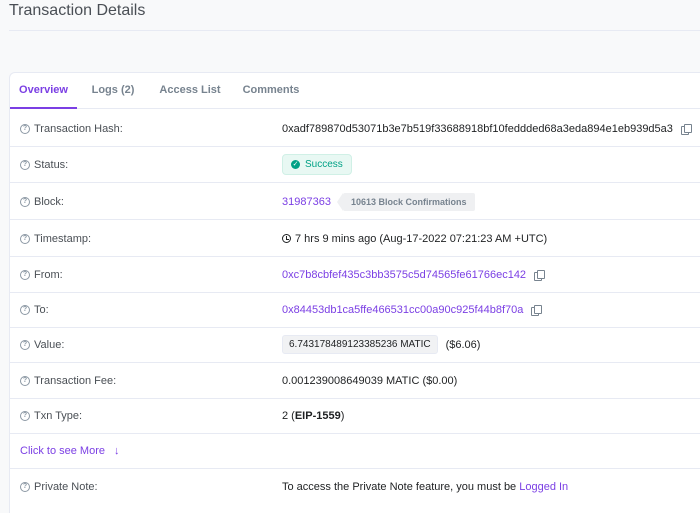 Image resolution: width=700 pixels, height=513 pixels. What do you see at coordinates (342, 415) in the screenshot?
I see `txn-type-suffix: )` at bounding box center [342, 415].